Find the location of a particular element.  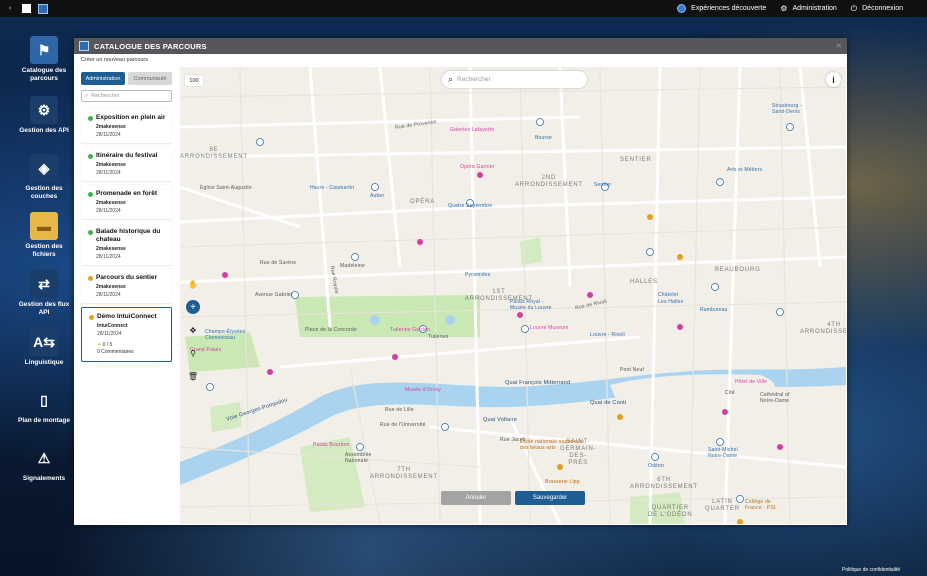

window-logo-icon is located at coordinates (84, 46).